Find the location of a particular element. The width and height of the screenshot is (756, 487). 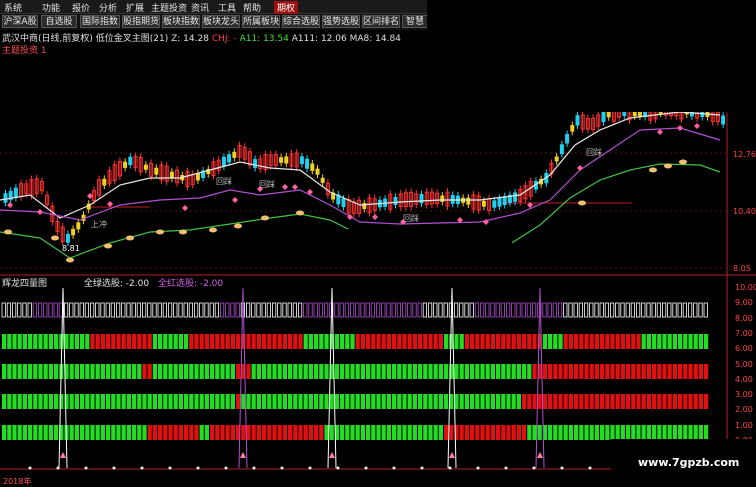

spike-arrow-marker is located at coordinates (243, 455).